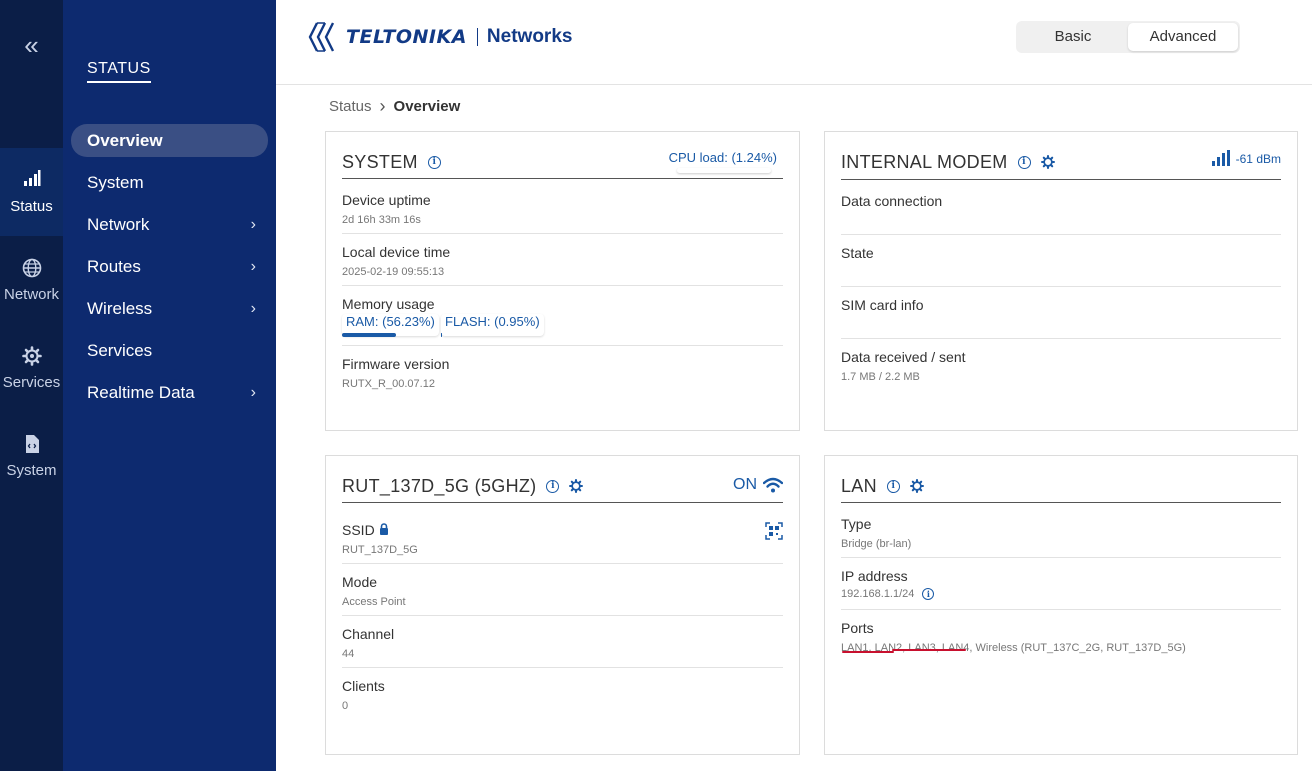 Image resolution: width=1312 pixels, height=771 pixels. I want to click on data-transfer-row: Data received / sent 1.7 MB / 2.2 MB, so click(1061, 365).